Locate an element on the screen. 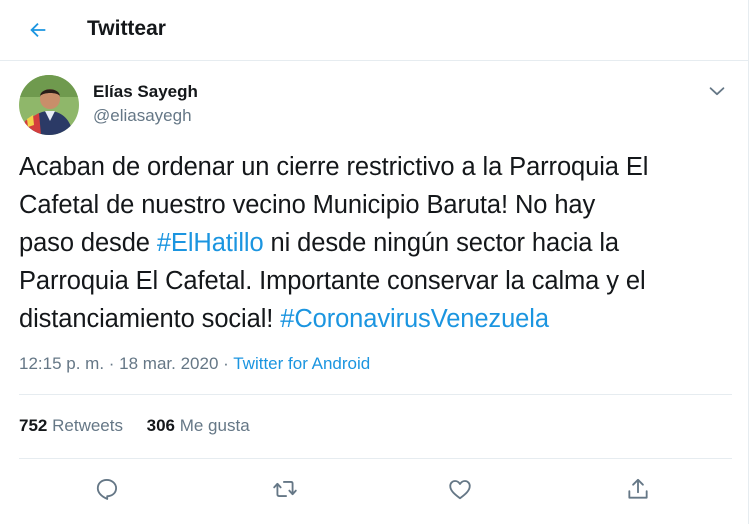  tweet-stats: 752 Retweets 306 Me gusta is located at coordinates (134, 426).